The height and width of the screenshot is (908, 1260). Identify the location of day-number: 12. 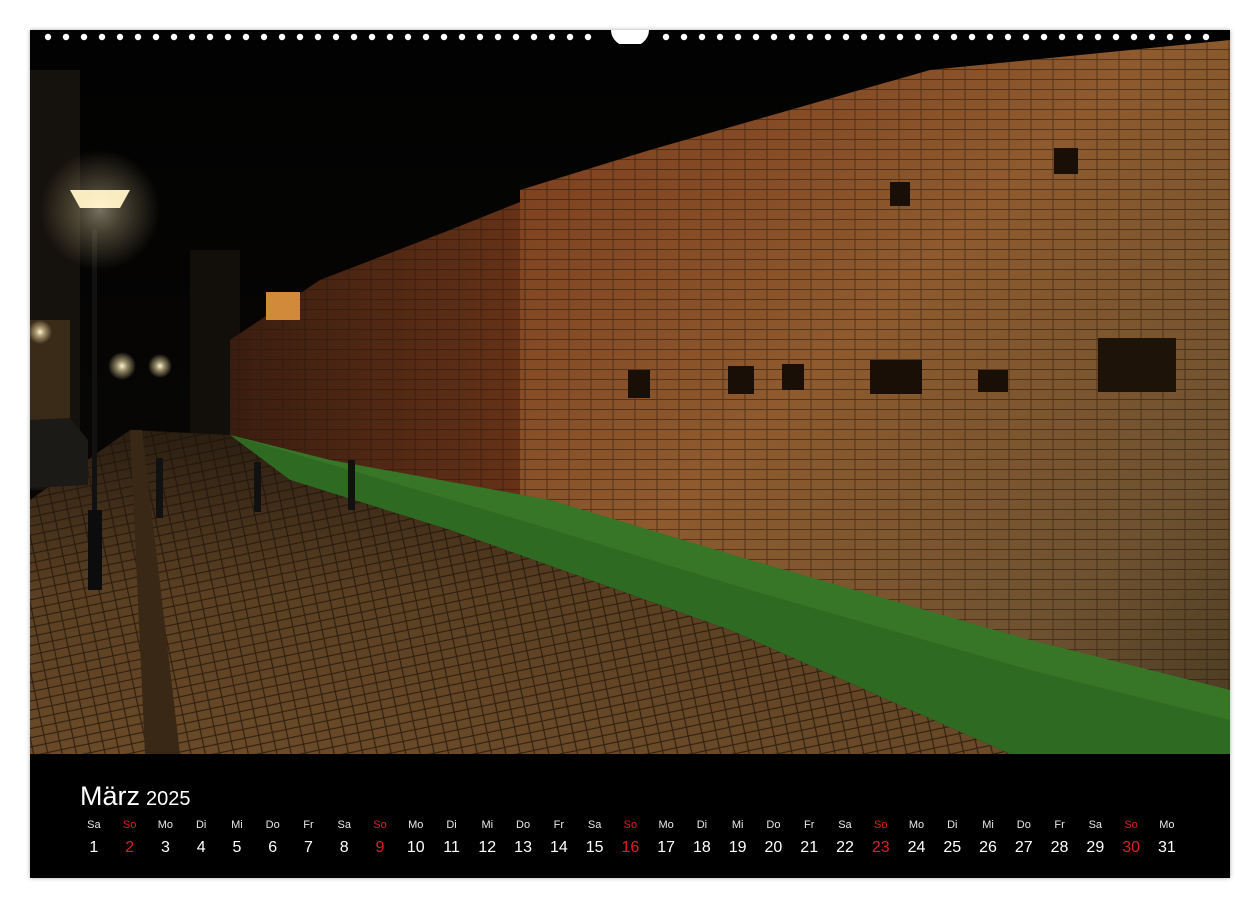
(487, 847).